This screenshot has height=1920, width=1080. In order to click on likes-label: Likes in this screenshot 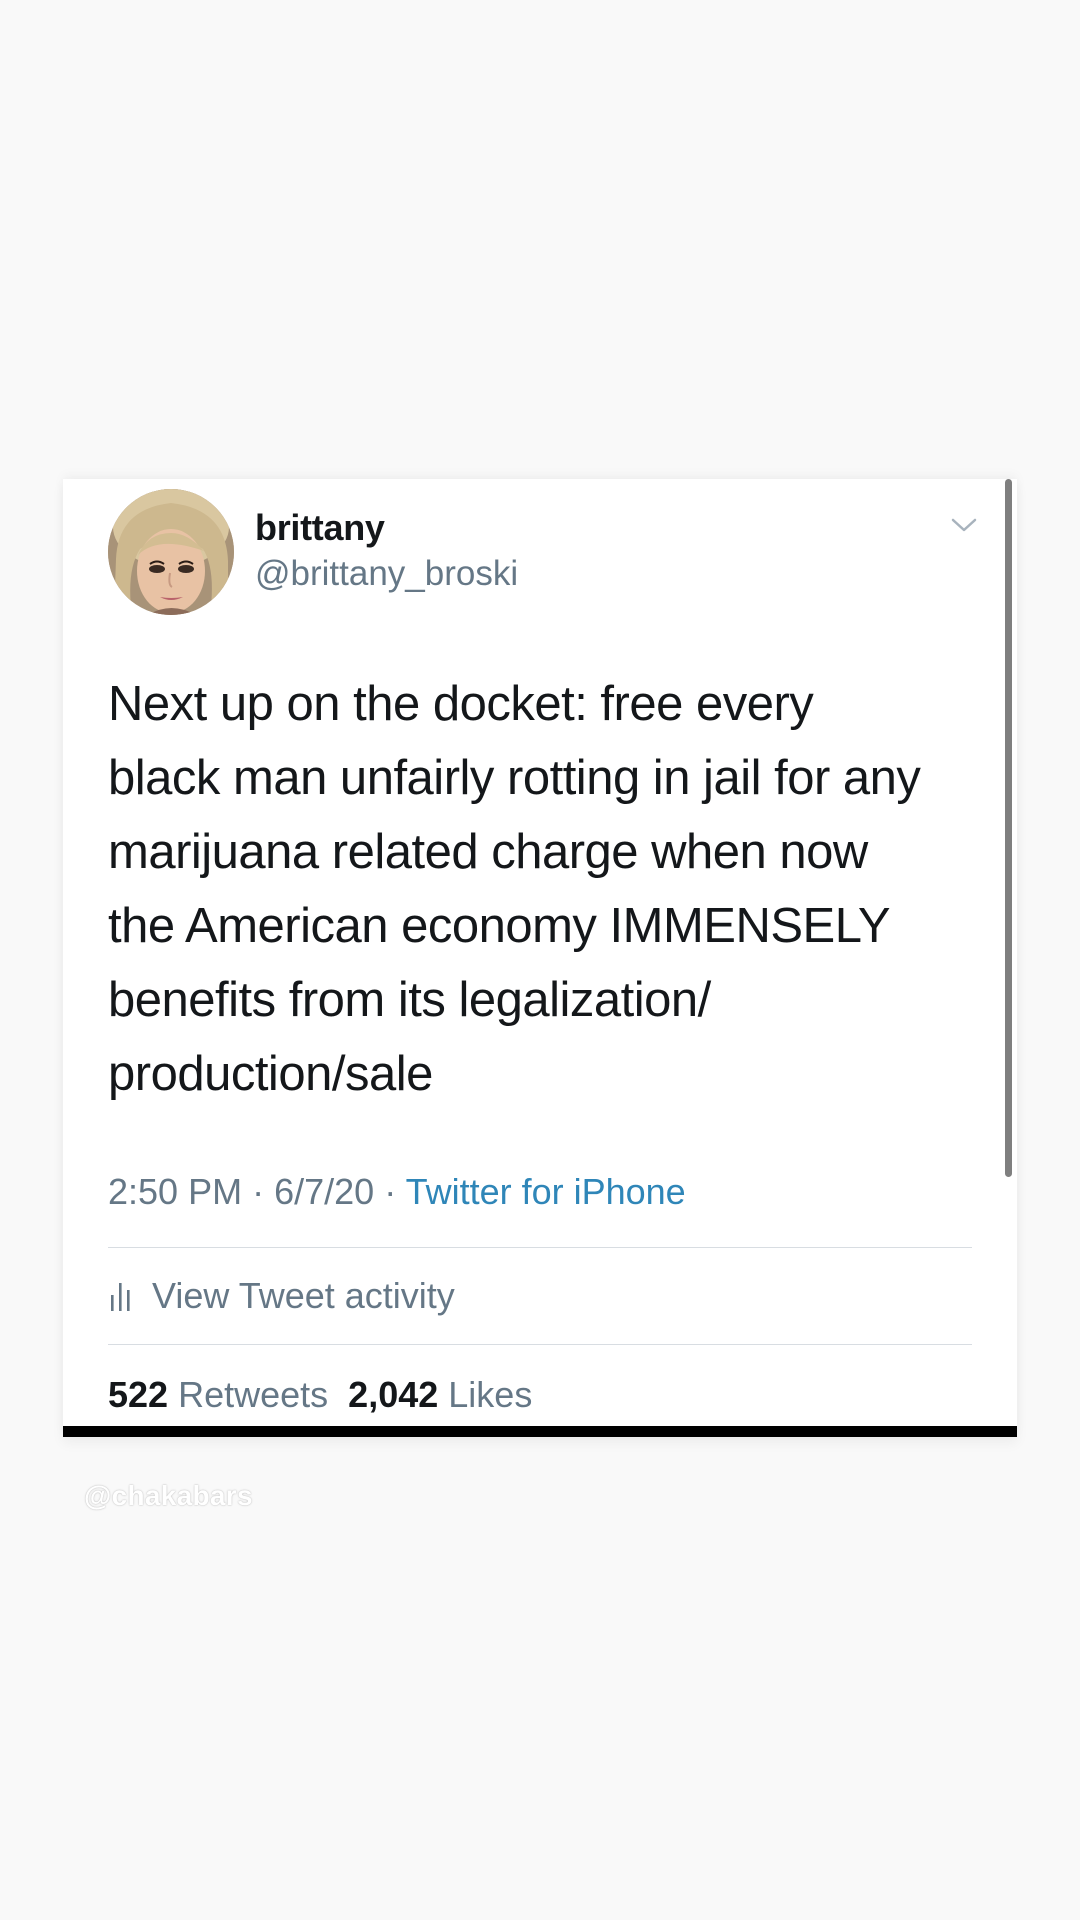, I will do `click(490, 1394)`.